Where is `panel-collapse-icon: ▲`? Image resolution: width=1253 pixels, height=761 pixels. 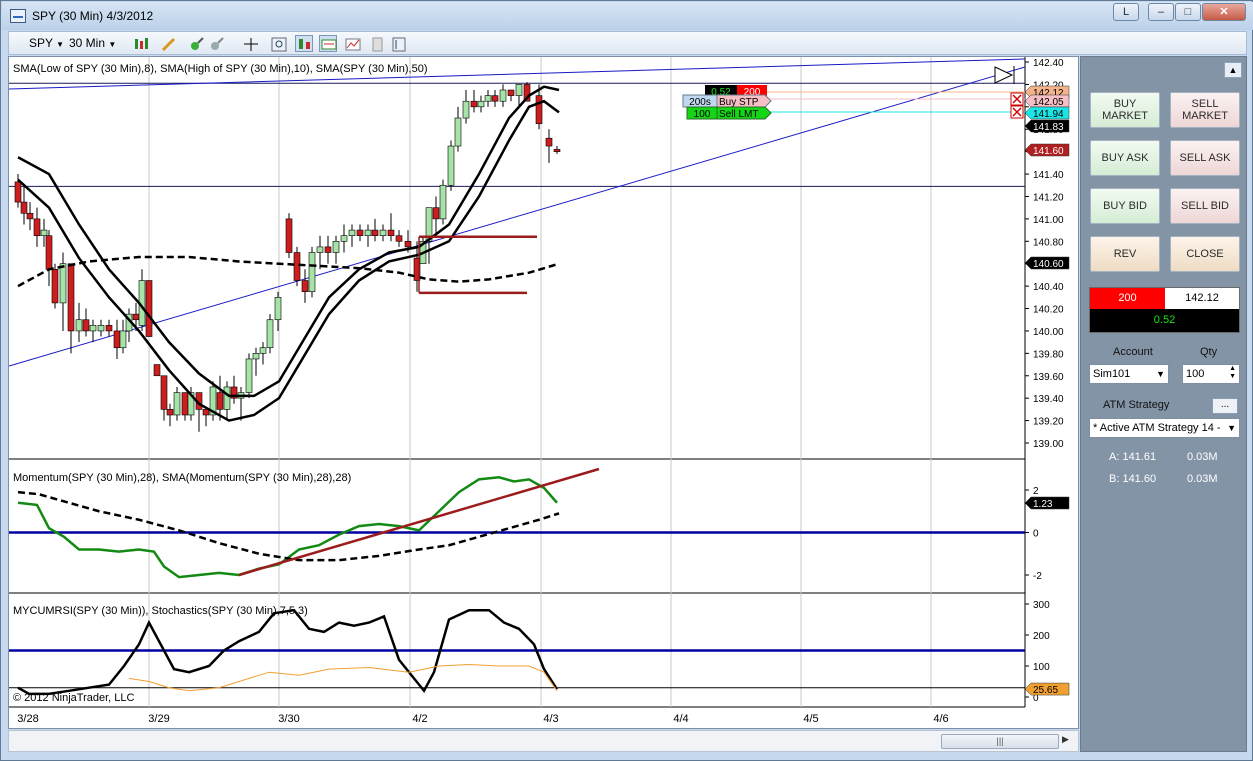 panel-collapse-icon: ▲ is located at coordinates (1233, 70).